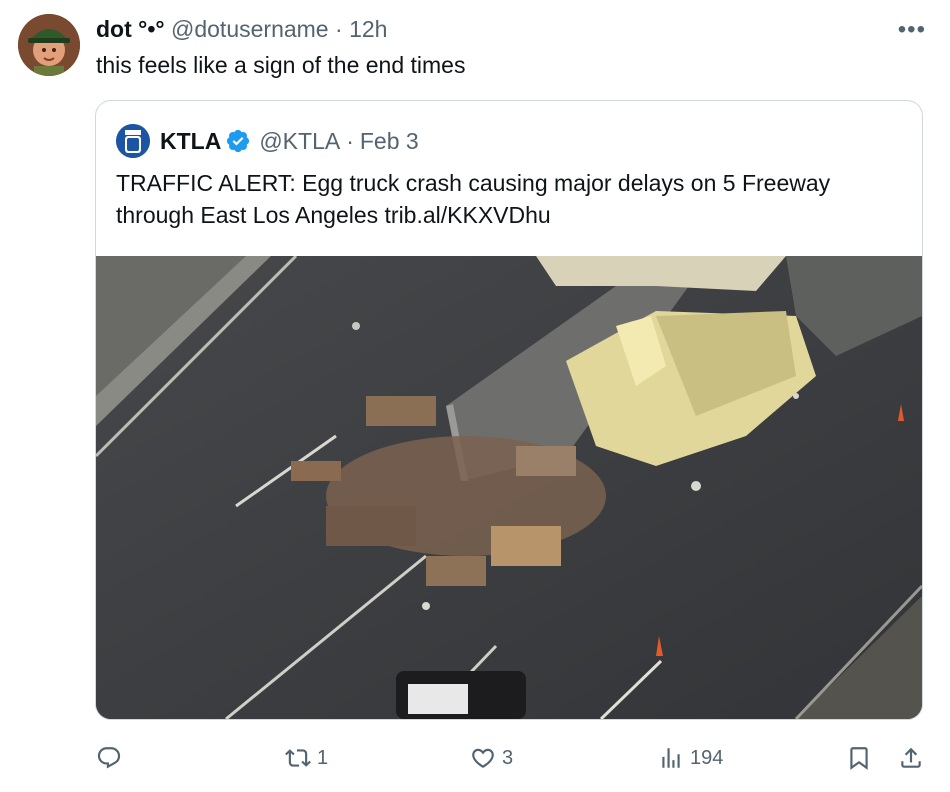 The width and height of the screenshot is (950, 792). I want to click on bookmark-button, so click(859, 758).